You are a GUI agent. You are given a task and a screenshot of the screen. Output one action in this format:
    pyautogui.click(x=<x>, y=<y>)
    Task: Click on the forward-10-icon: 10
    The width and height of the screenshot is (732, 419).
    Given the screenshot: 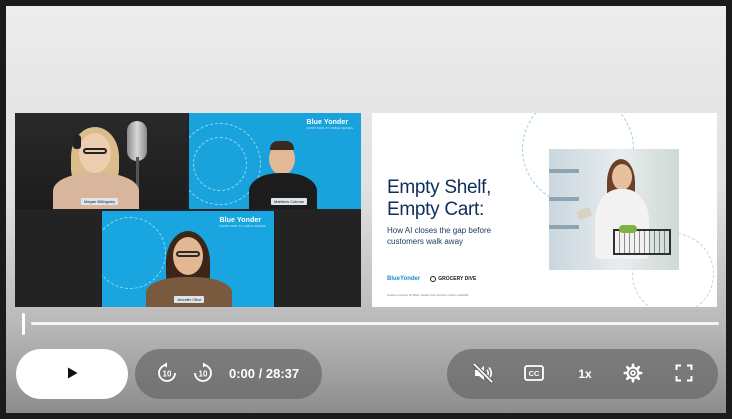 What is the action you would take?
    pyautogui.click(x=203, y=374)
    